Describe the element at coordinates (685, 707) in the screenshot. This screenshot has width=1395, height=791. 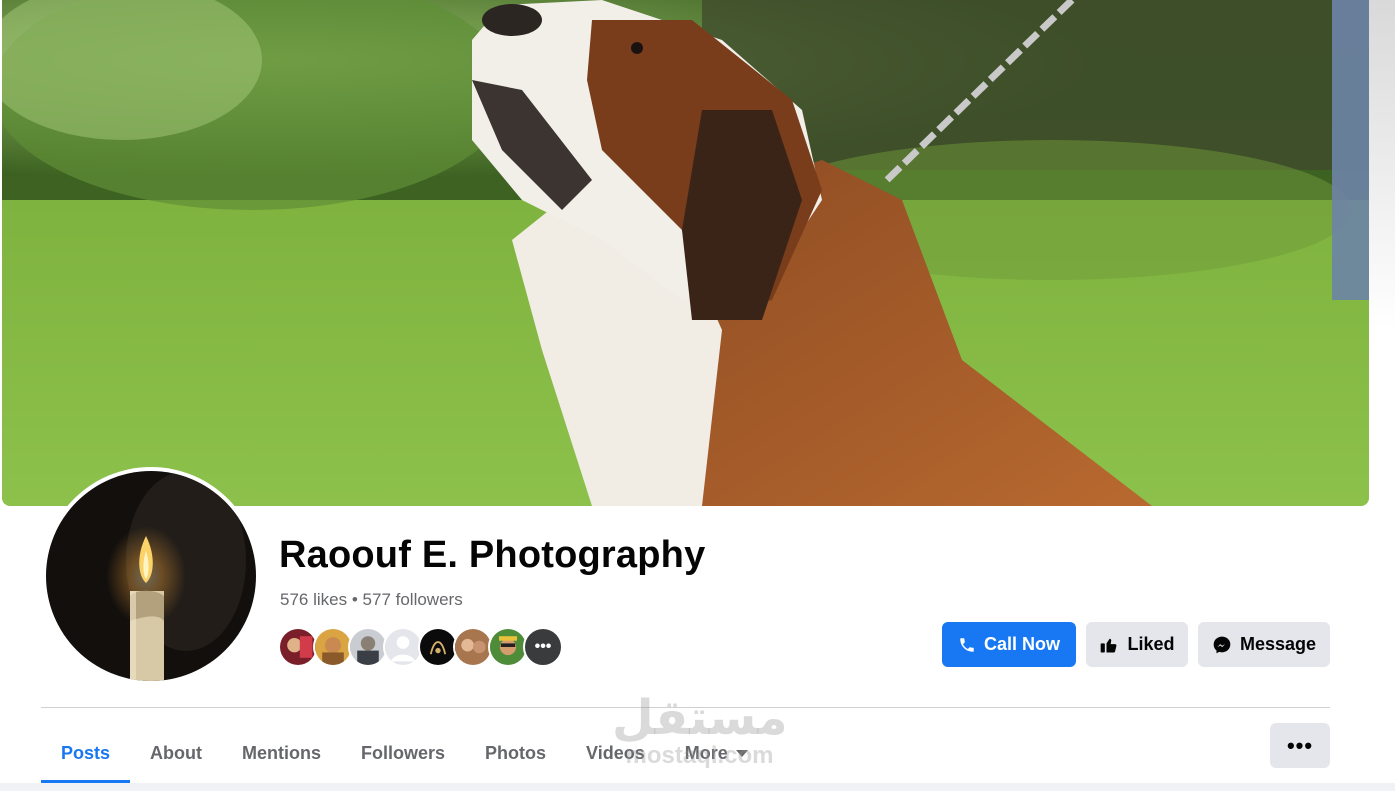
I see `header-divider` at that location.